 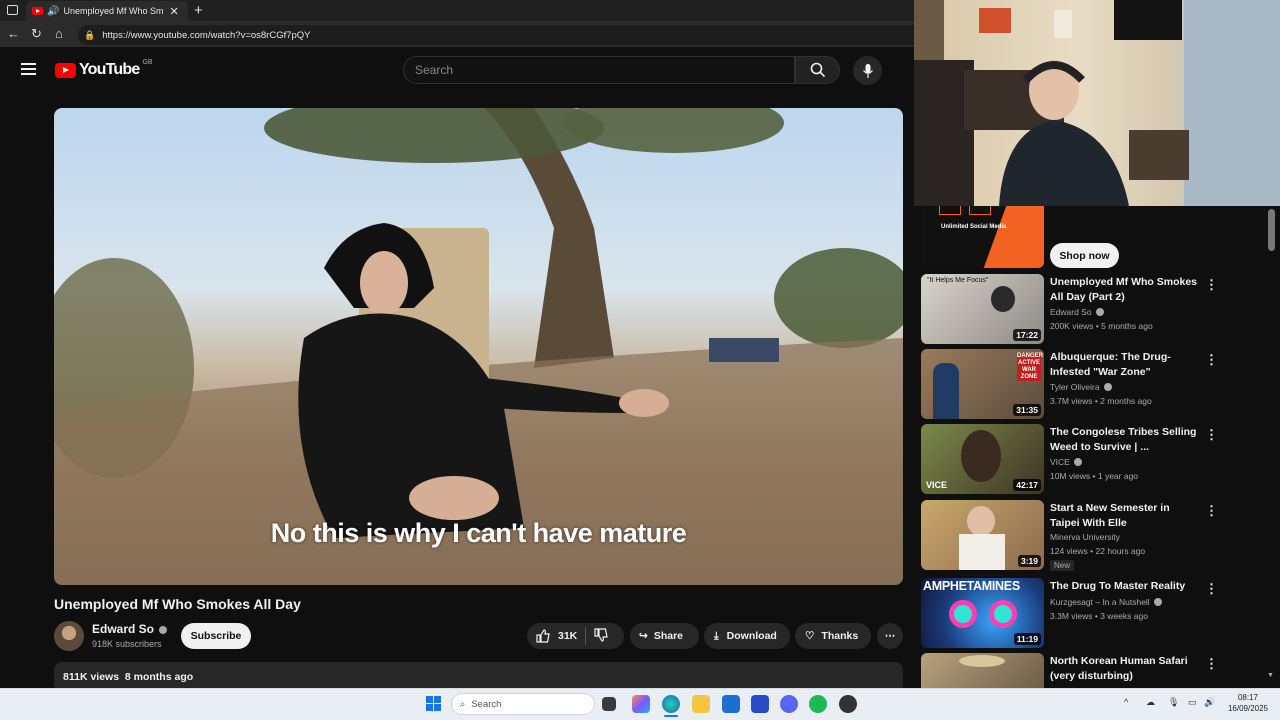 What do you see at coordinates (36, 34) in the screenshot?
I see `reload-icon: ↻` at bounding box center [36, 34].